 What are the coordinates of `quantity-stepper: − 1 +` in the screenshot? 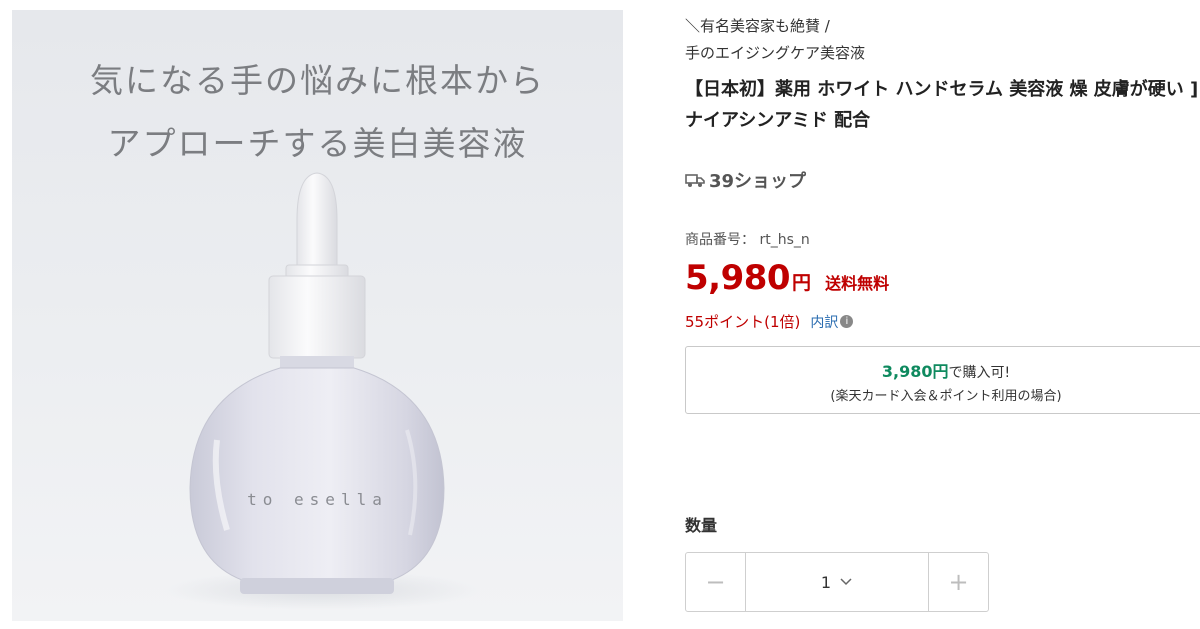 It's located at (837, 582).